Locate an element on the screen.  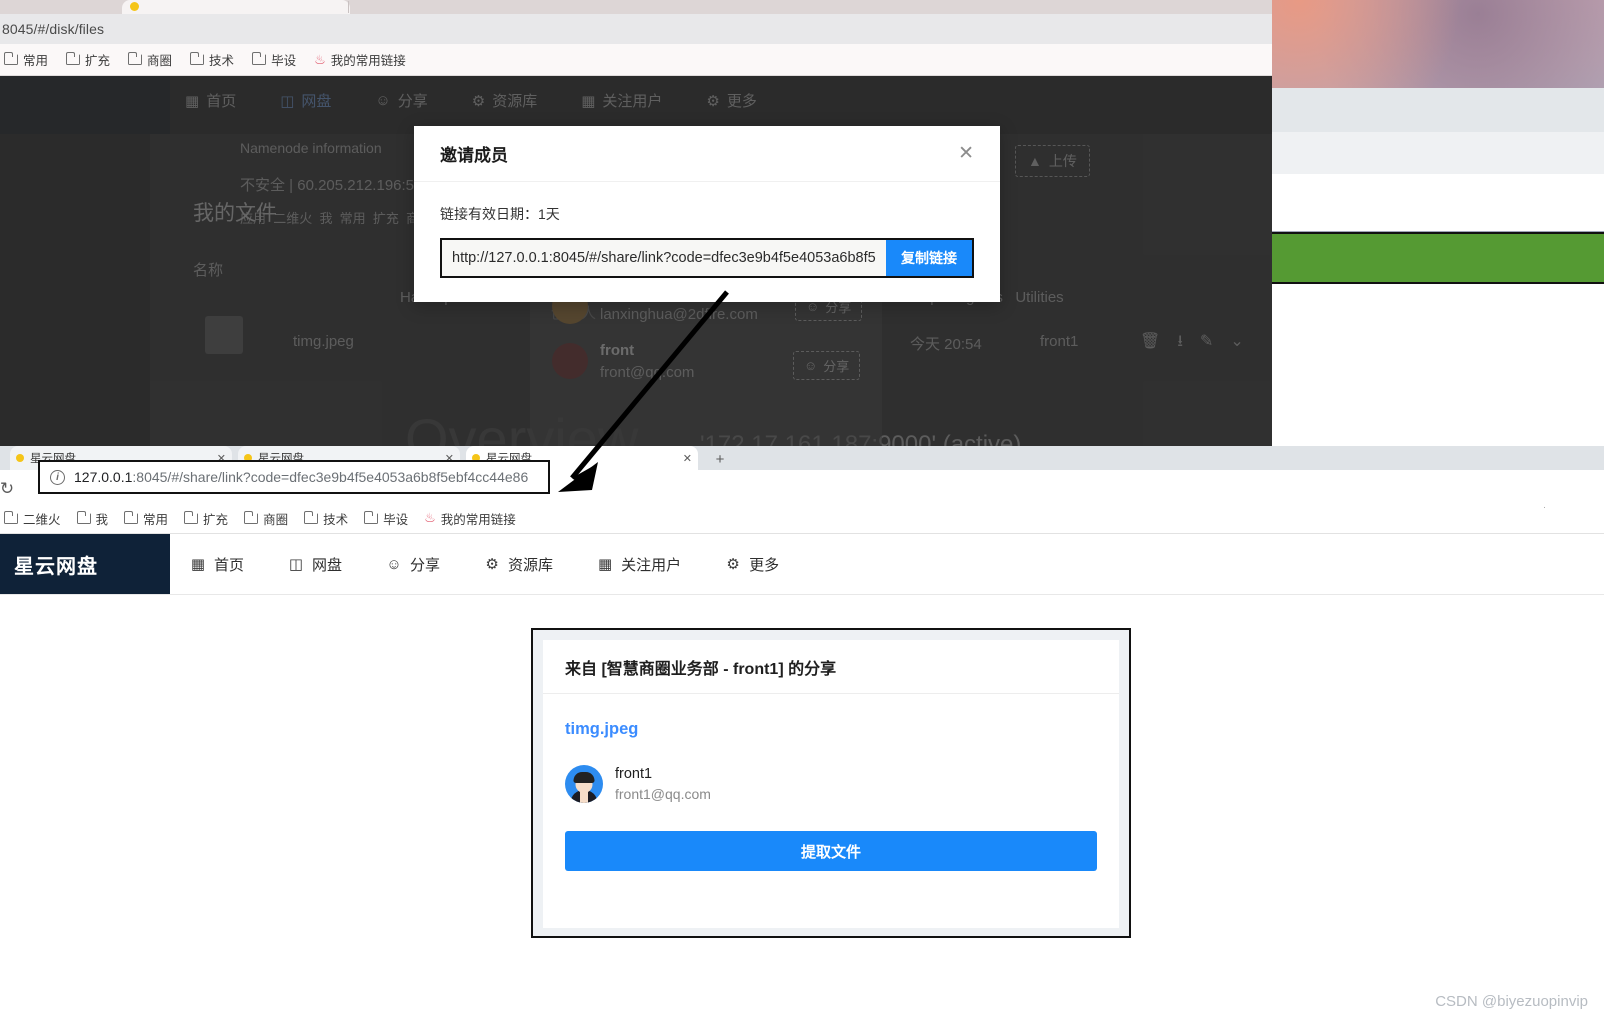
nav-label: 更多 is located at coordinates (764, 565).